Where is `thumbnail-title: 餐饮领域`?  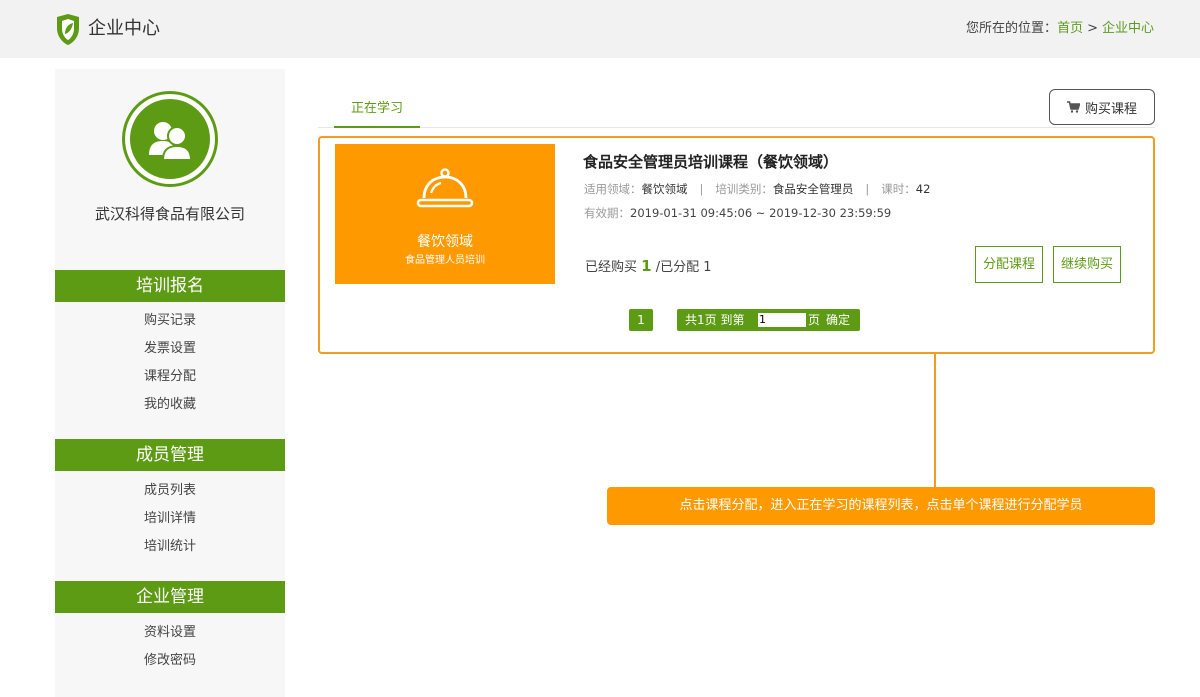
thumbnail-title: 餐饮领域 is located at coordinates (445, 242).